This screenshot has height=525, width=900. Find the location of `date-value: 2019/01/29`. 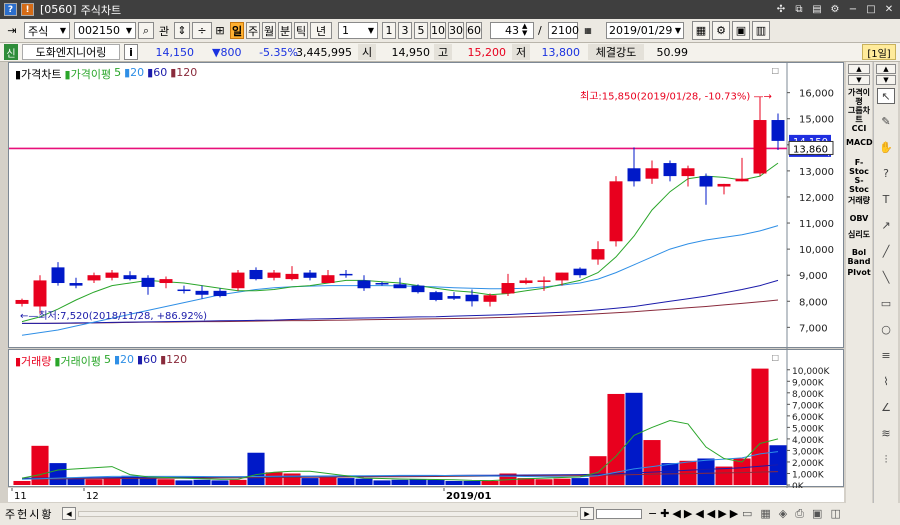

date-value: 2019/01/29 is located at coordinates (641, 30).